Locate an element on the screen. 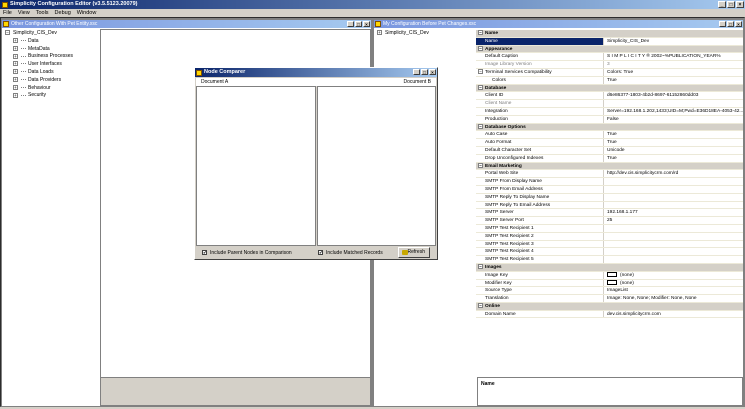 Image resolution: width=745 pixels, height=409 pixels. close-button: × is located at coordinates (740, 4).